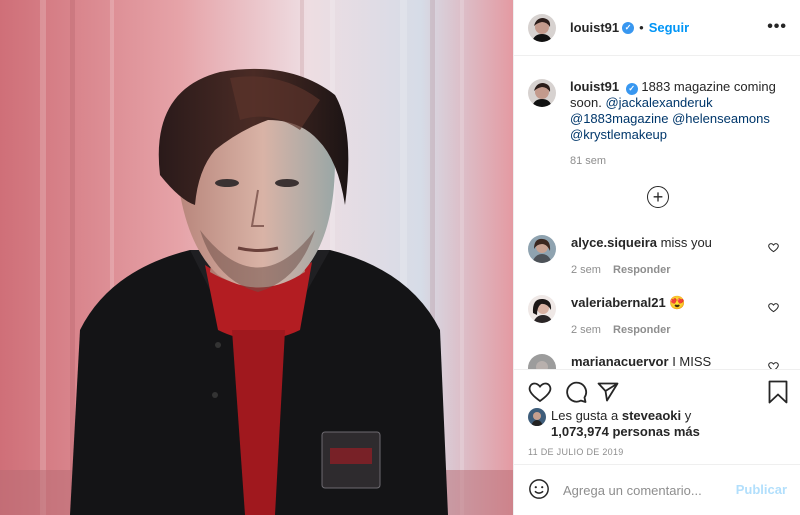  What do you see at coordinates (594, 27) in the screenshot?
I see `author-username: louist91` at bounding box center [594, 27].